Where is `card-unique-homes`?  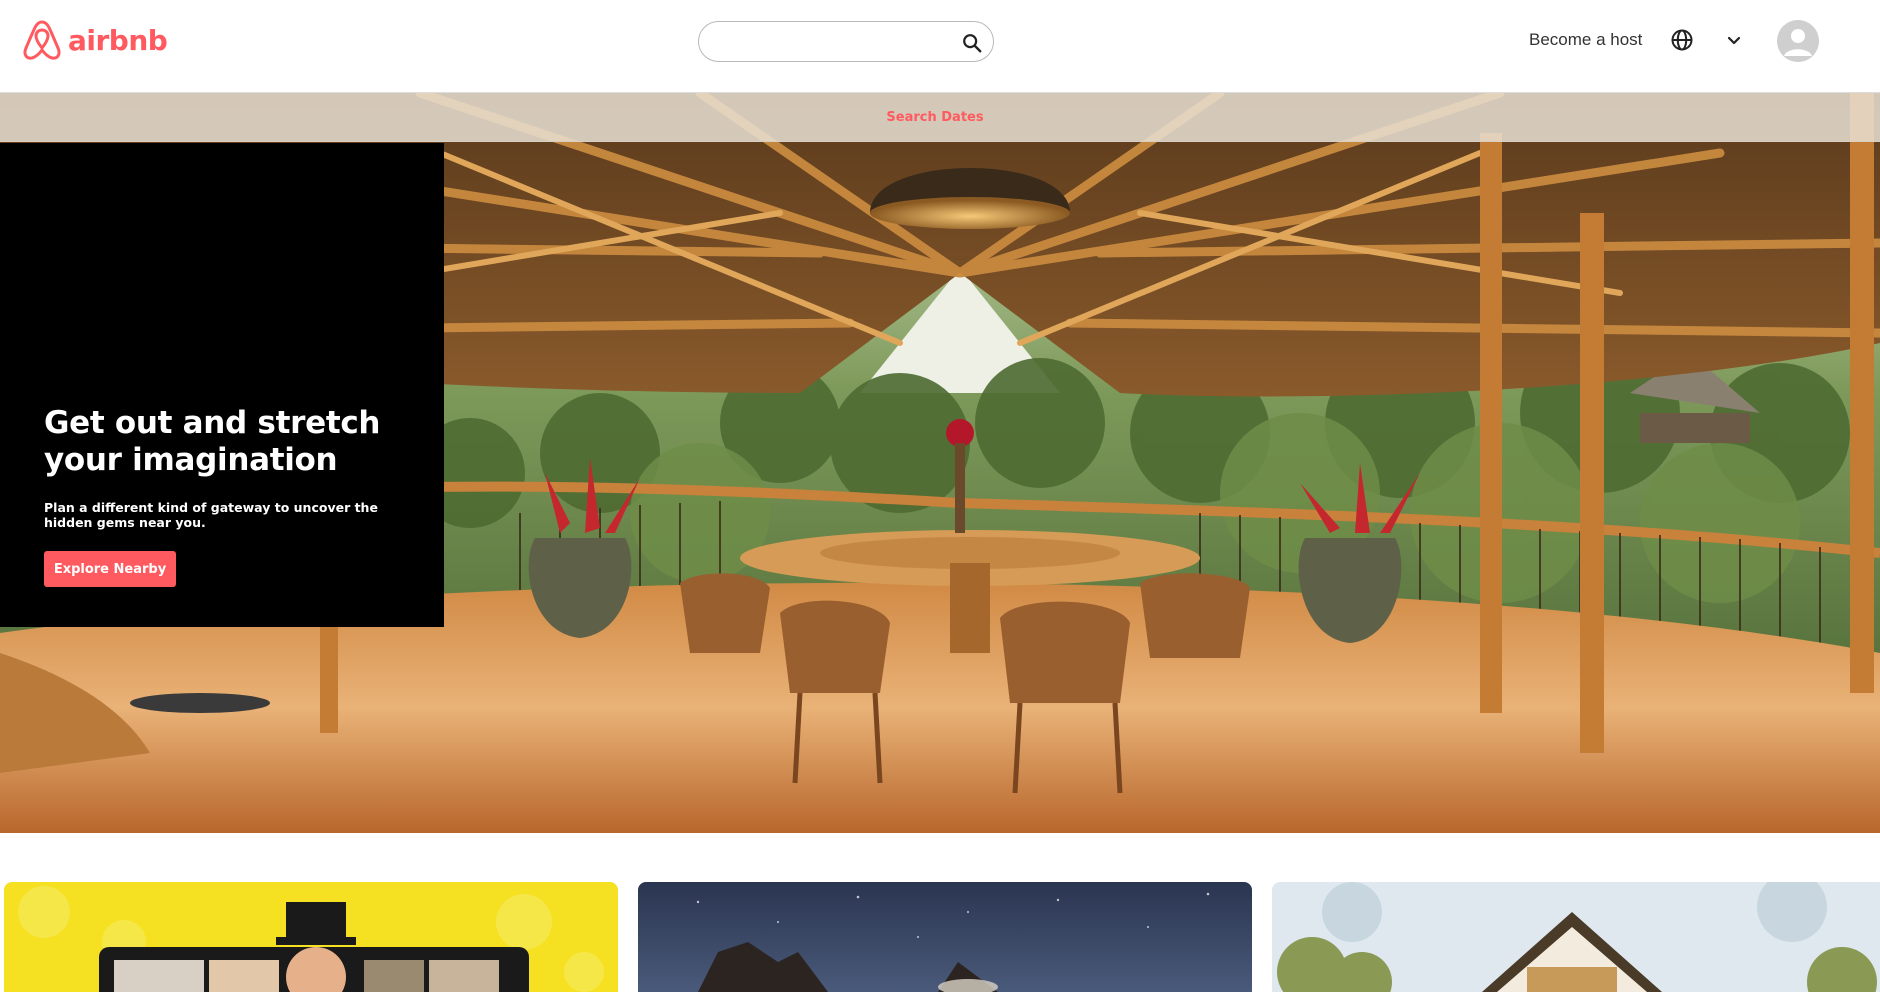 card-unique-homes is located at coordinates (1576, 937).